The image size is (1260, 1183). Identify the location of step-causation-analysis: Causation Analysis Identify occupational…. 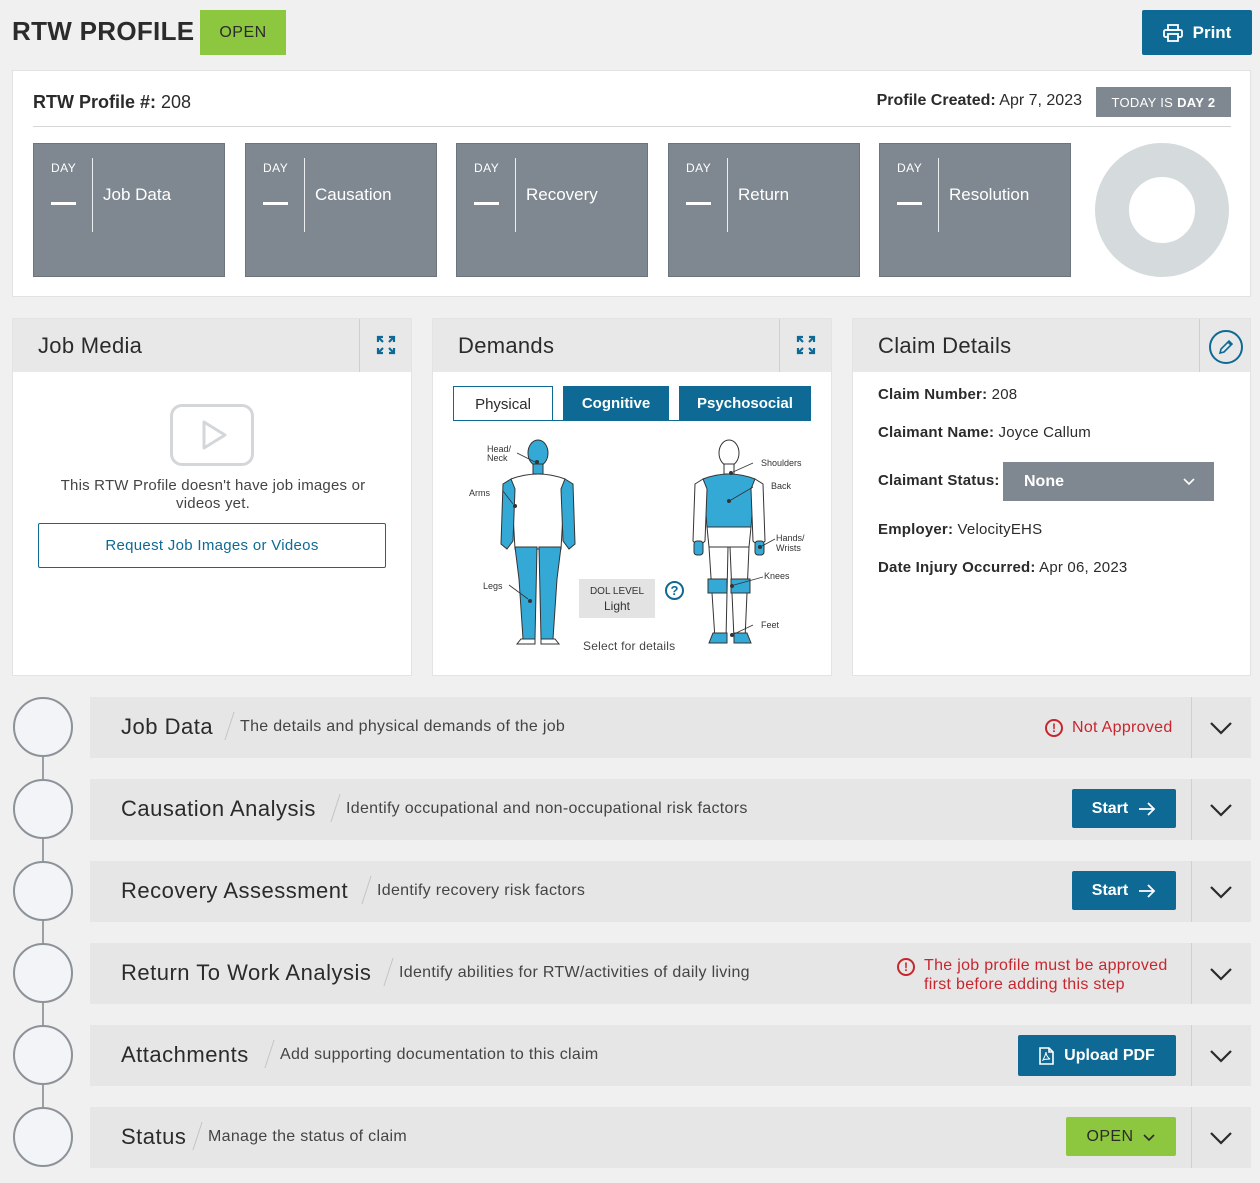
(670, 809).